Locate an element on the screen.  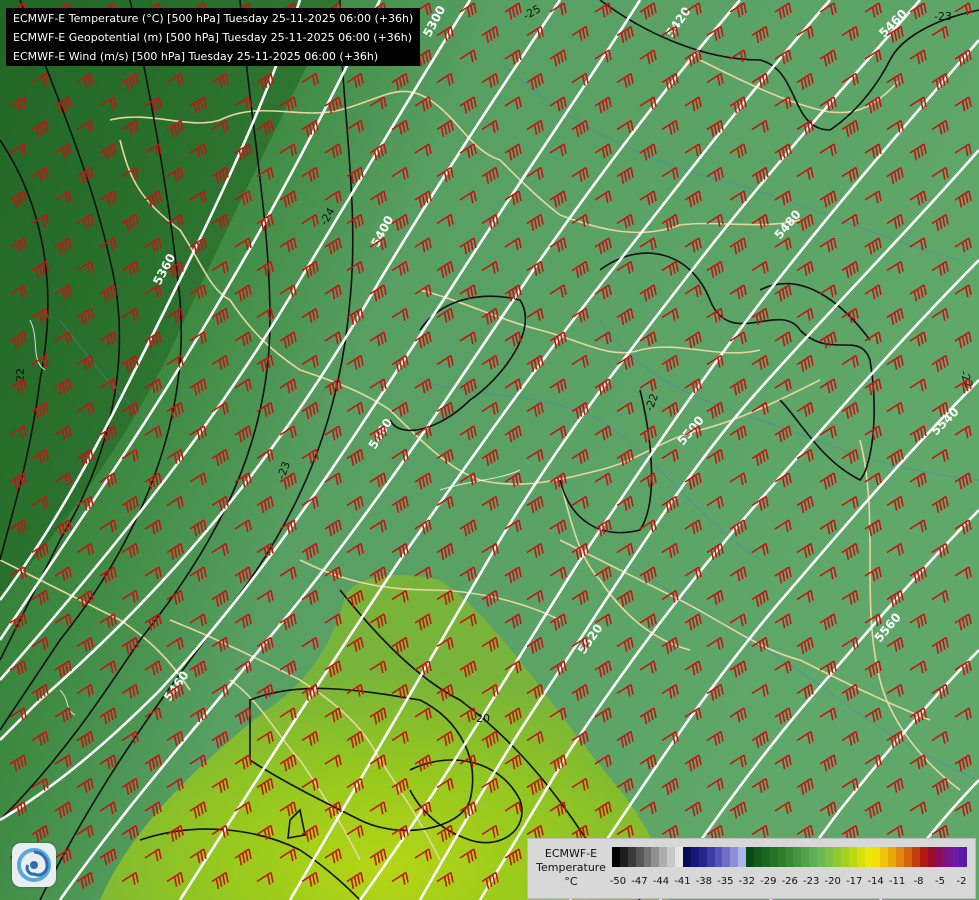
legend-tick-label: -41 is located at coordinates (682, 881).